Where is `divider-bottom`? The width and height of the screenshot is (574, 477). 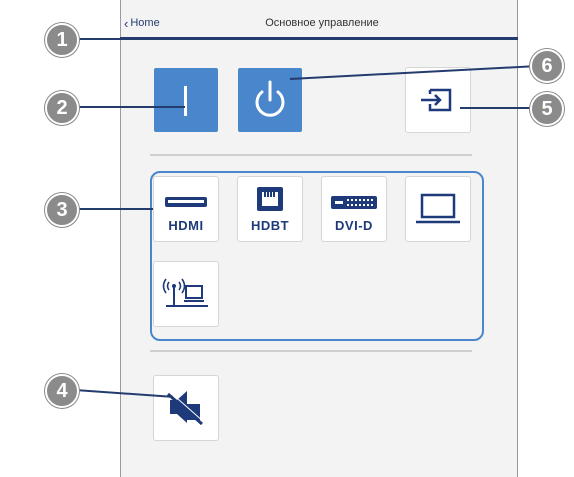 divider-bottom is located at coordinates (311, 351).